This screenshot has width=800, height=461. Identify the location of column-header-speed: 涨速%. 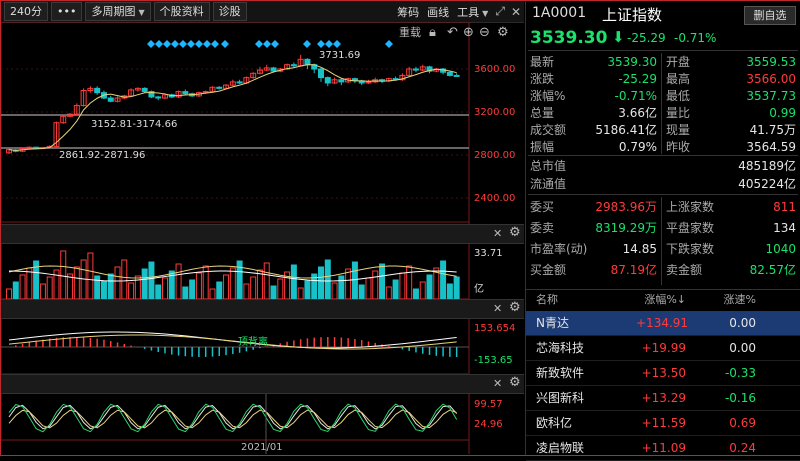
(736, 300).